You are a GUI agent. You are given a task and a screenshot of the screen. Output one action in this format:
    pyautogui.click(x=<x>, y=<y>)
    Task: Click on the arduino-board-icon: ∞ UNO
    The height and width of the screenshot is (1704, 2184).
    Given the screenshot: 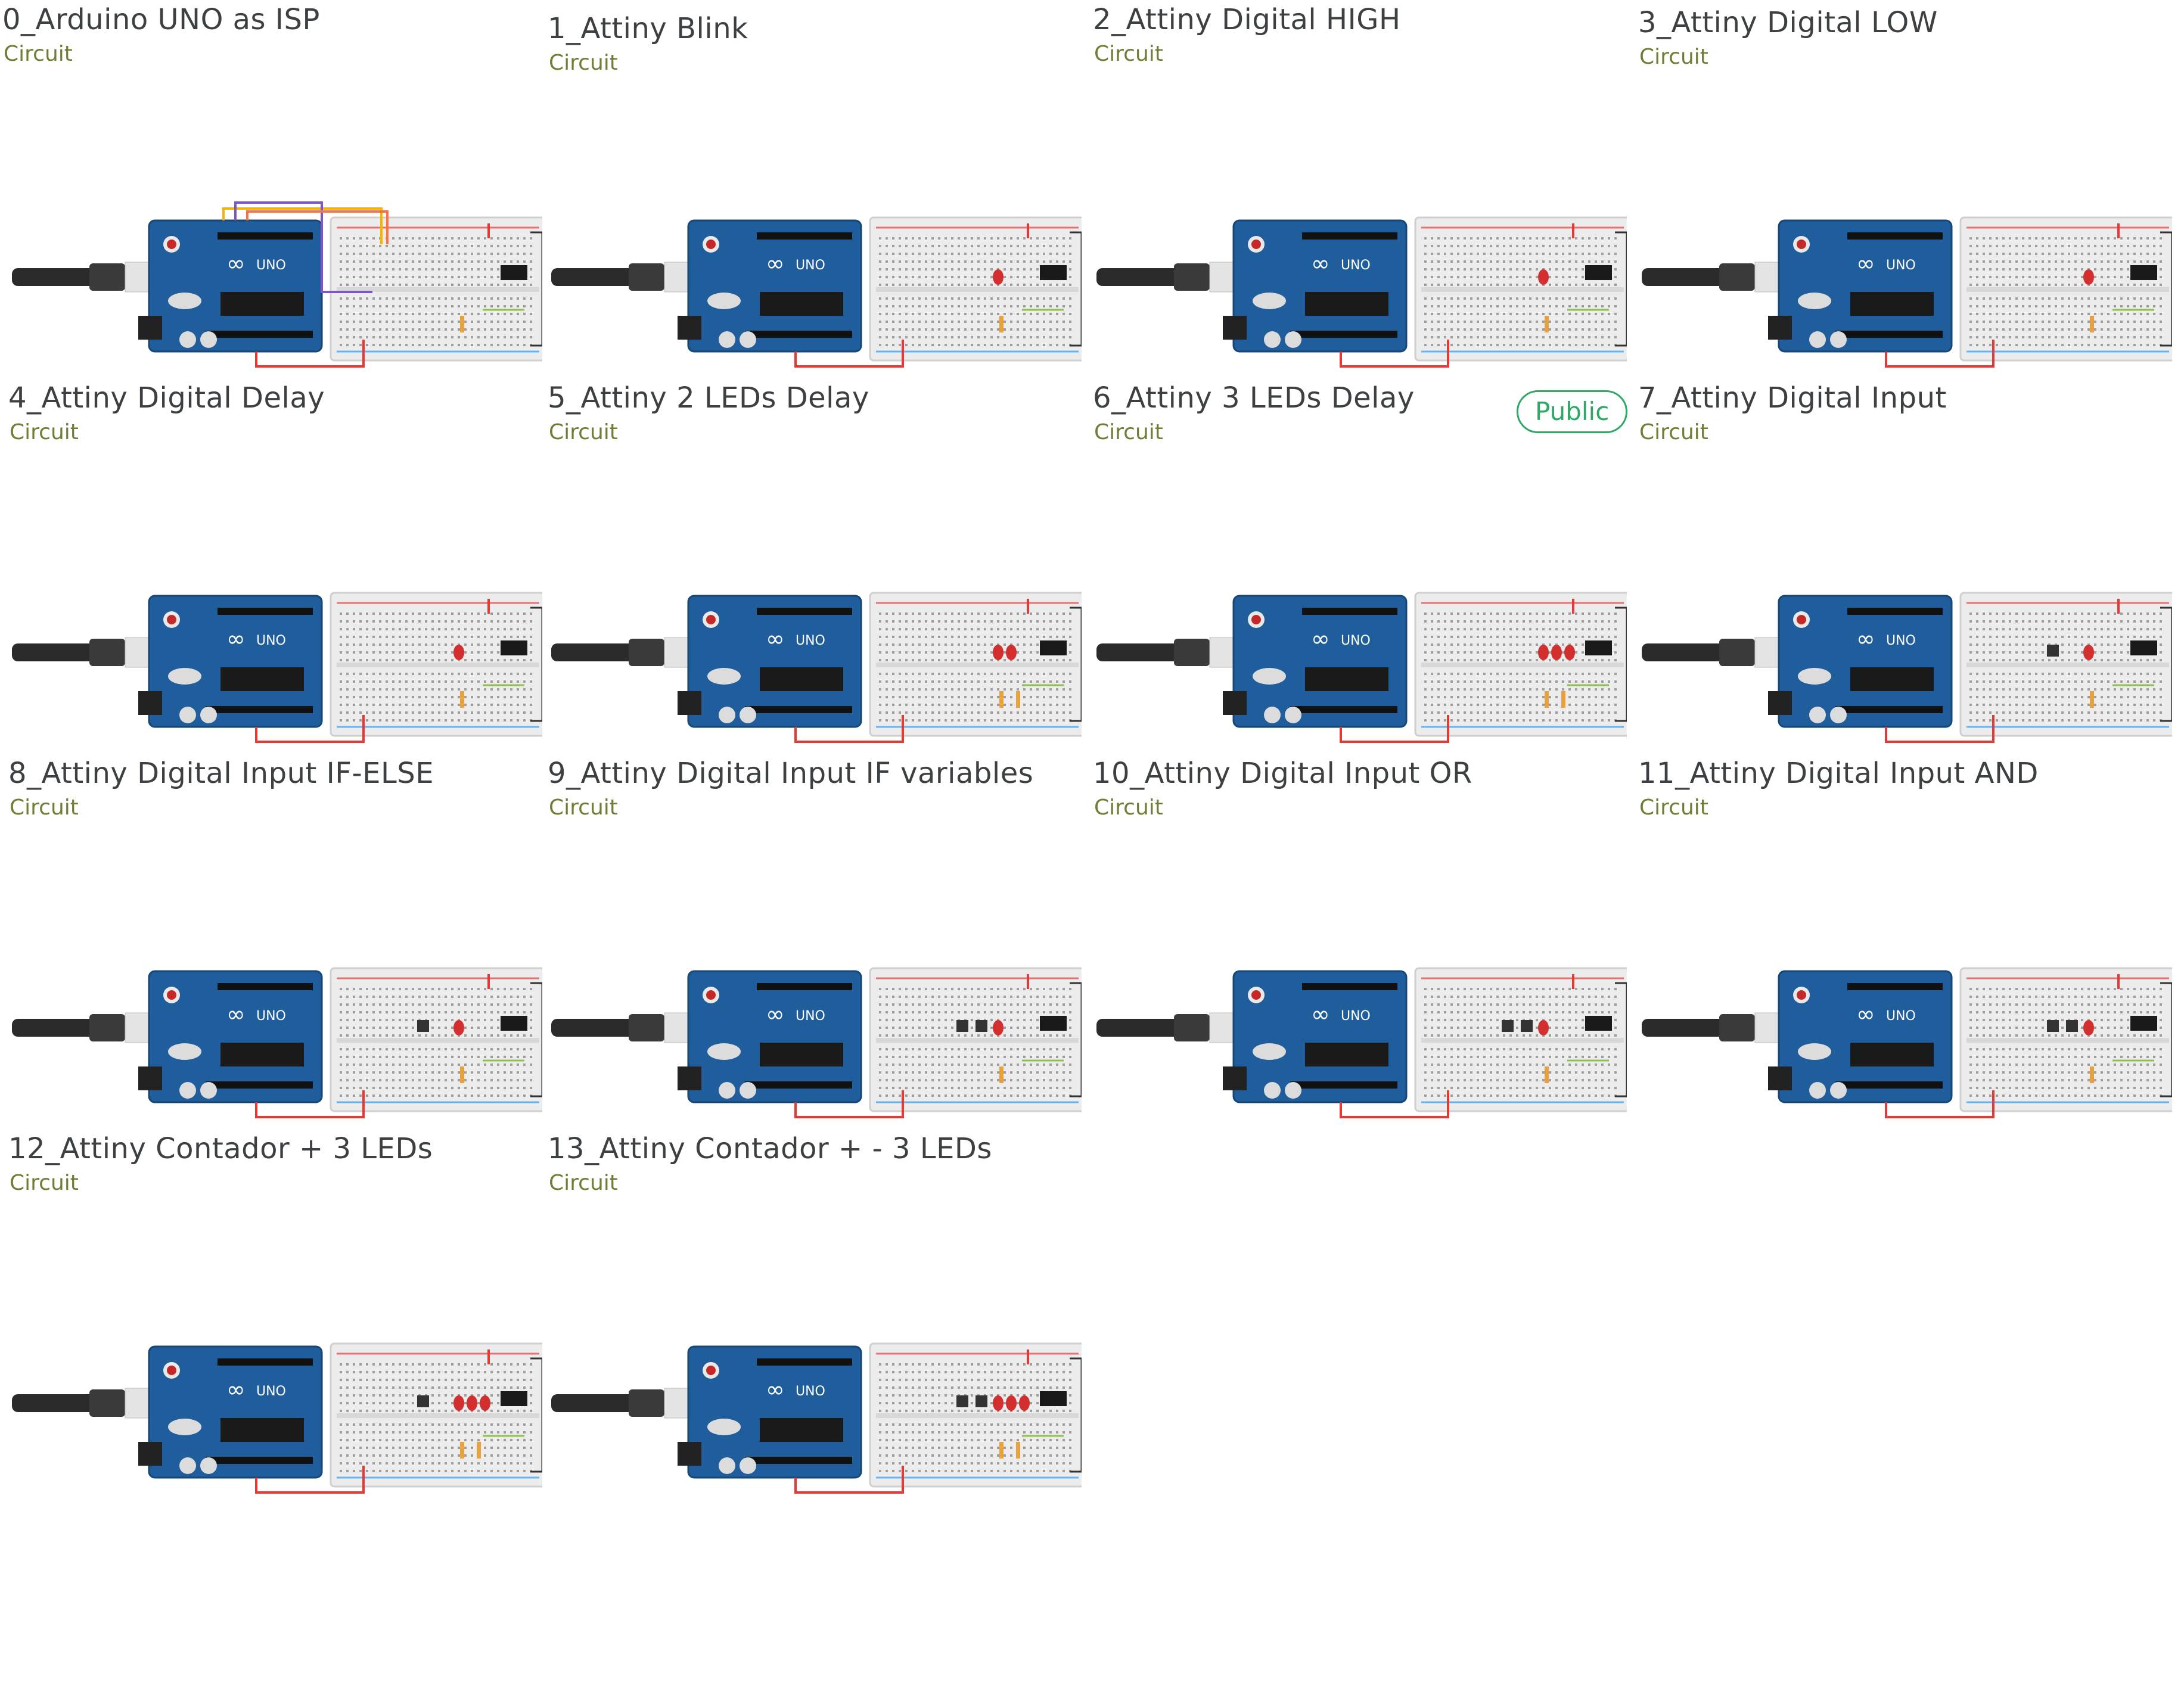 What is the action you would take?
    pyautogui.click(x=1860, y=662)
    